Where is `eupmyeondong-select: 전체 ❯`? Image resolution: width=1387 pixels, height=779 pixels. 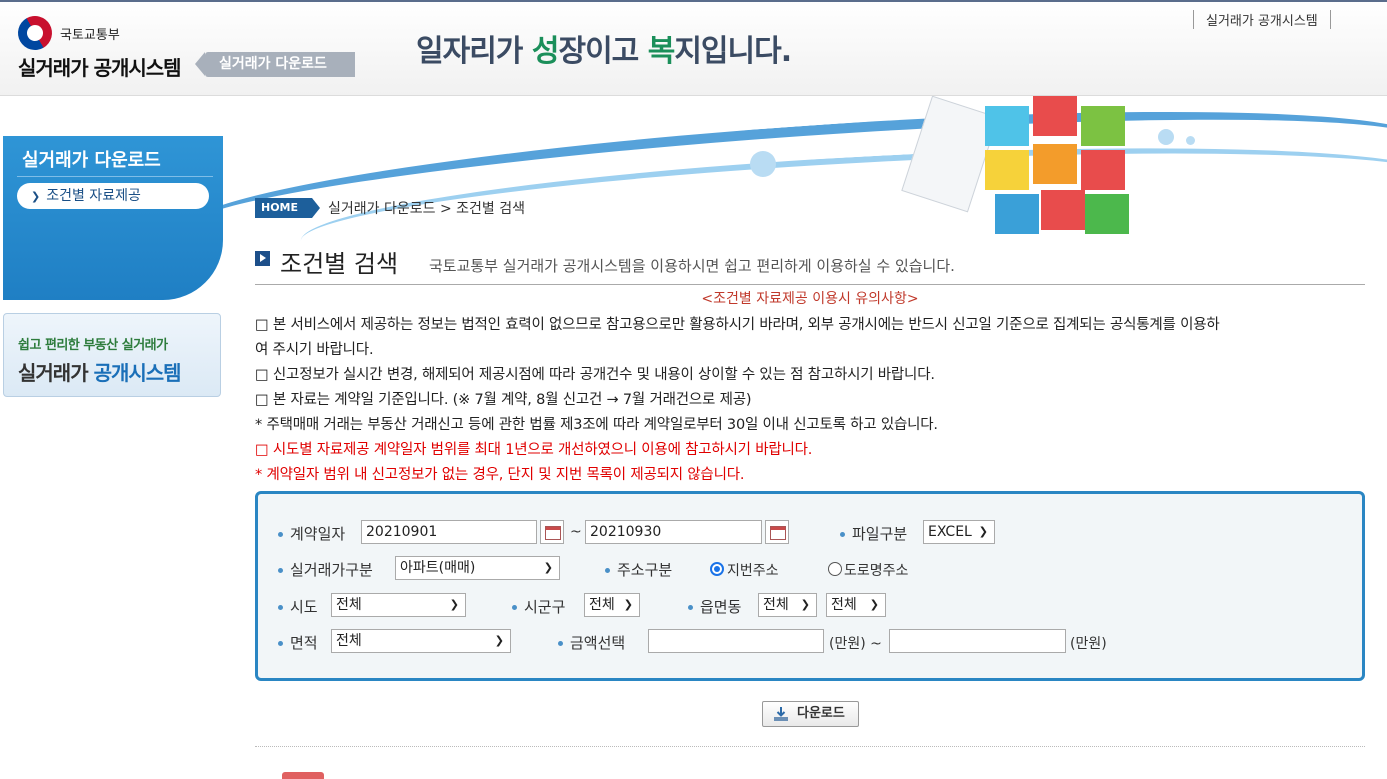
eupmyeondong-select: 전체 ❯ is located at coordinates (787, 605).